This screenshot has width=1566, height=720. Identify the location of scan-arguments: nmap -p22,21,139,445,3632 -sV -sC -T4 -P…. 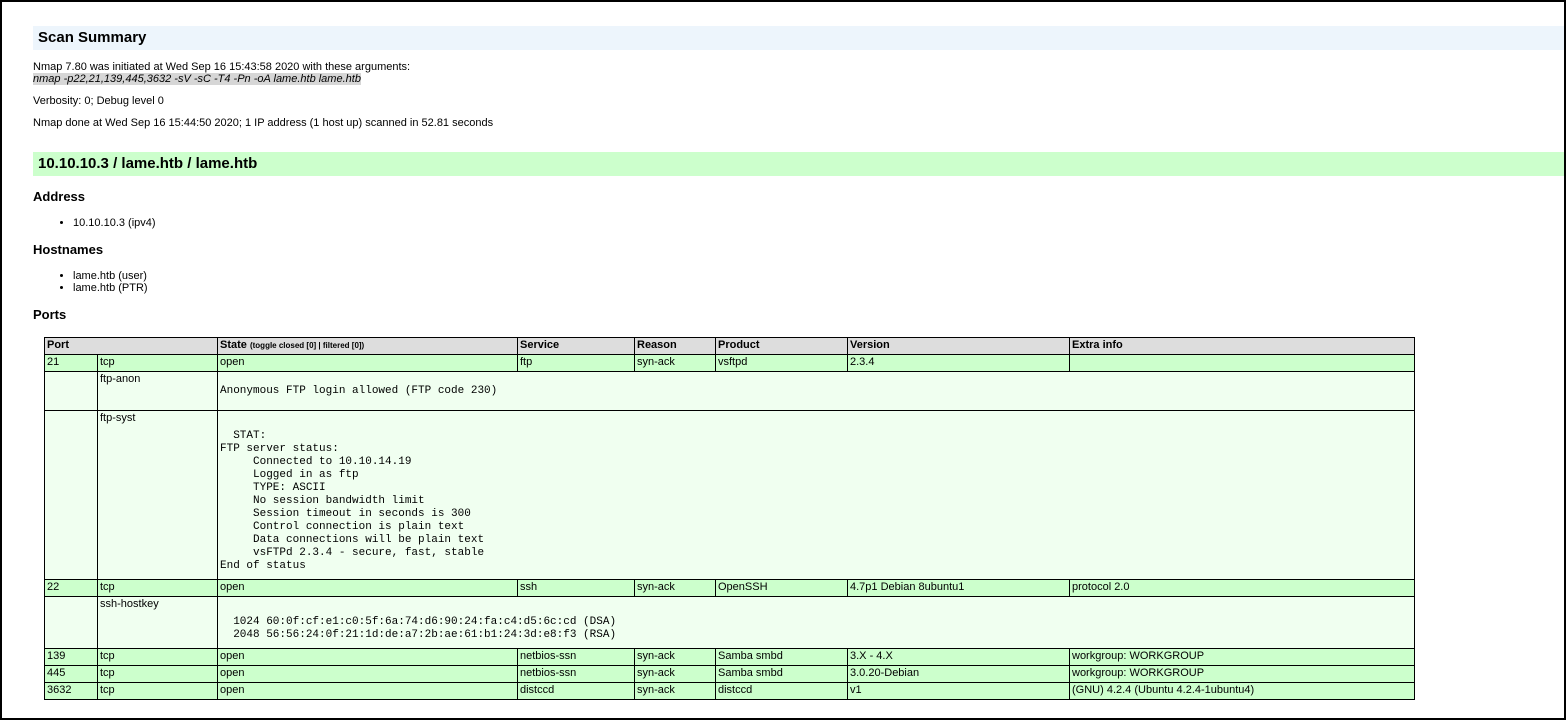
(197, 79).